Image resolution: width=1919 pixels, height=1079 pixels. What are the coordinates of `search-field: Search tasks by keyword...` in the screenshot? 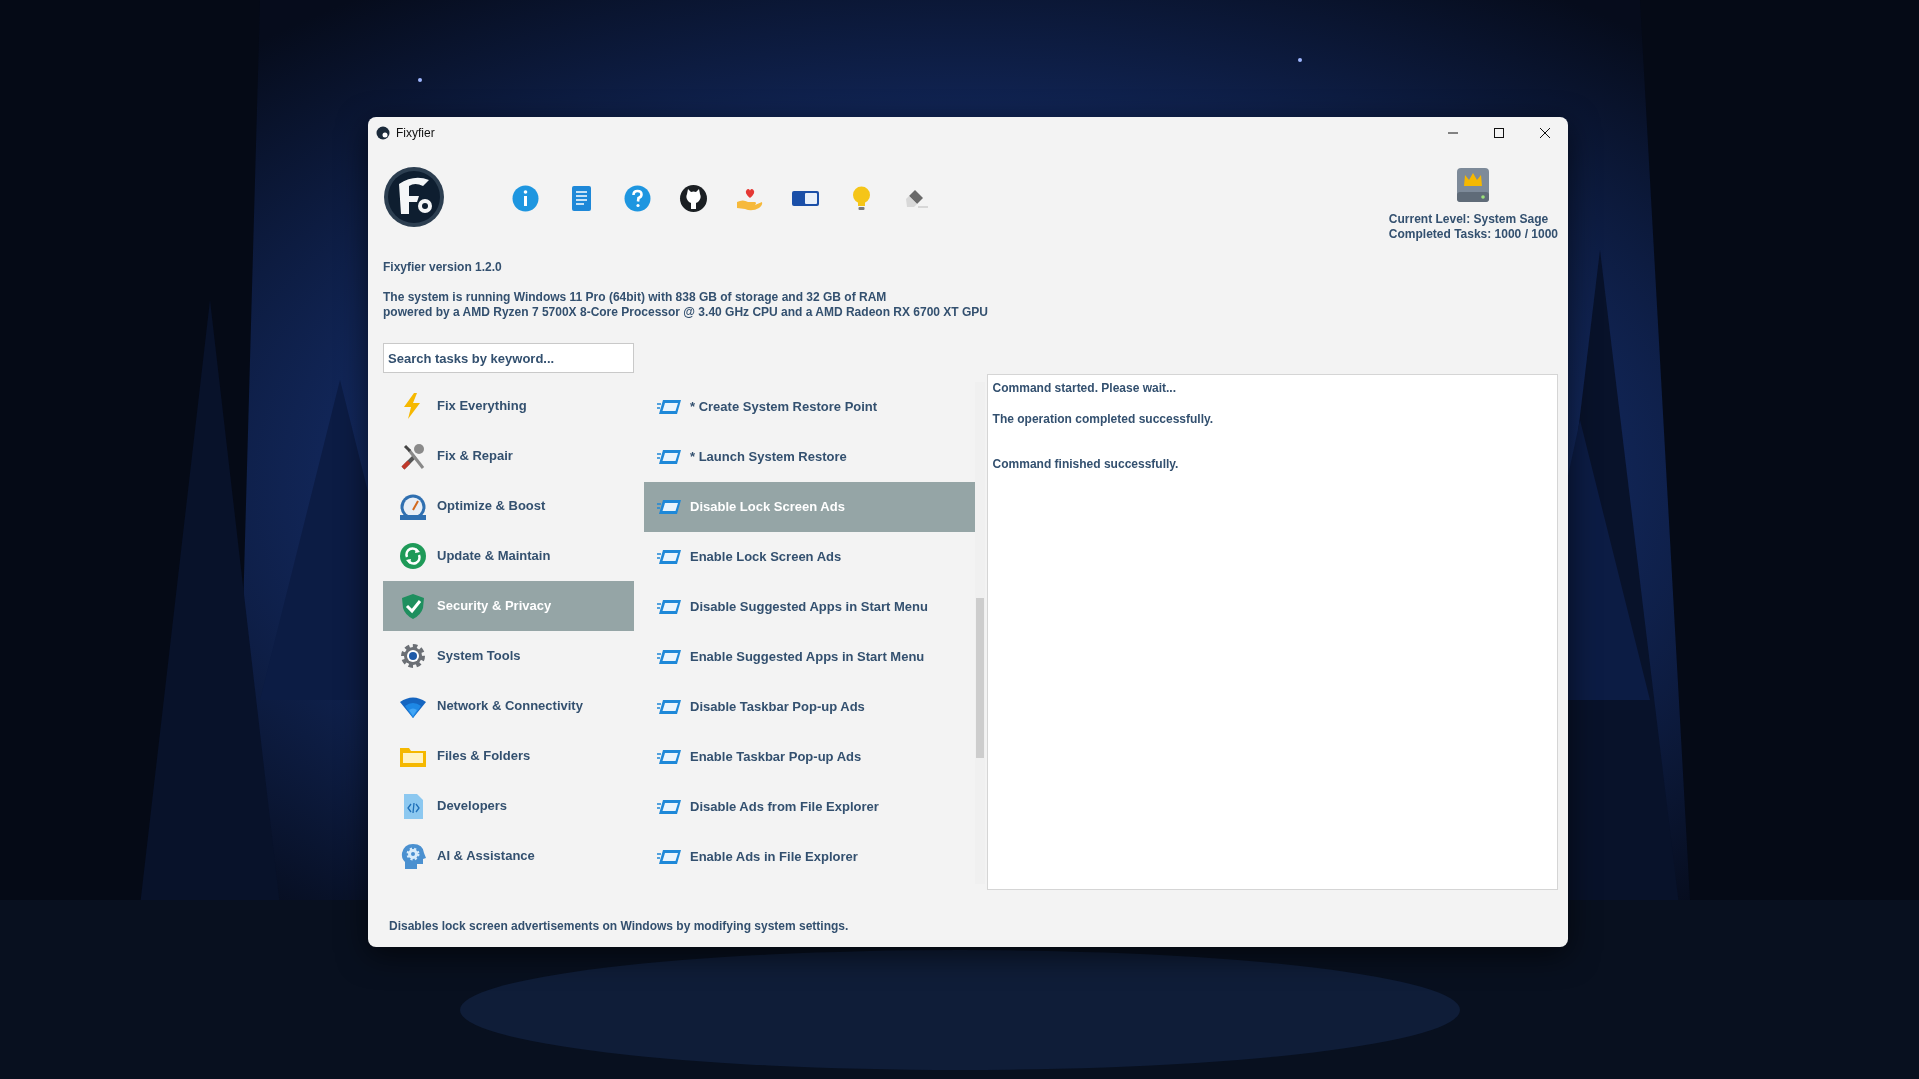 It's located at (508, 358).